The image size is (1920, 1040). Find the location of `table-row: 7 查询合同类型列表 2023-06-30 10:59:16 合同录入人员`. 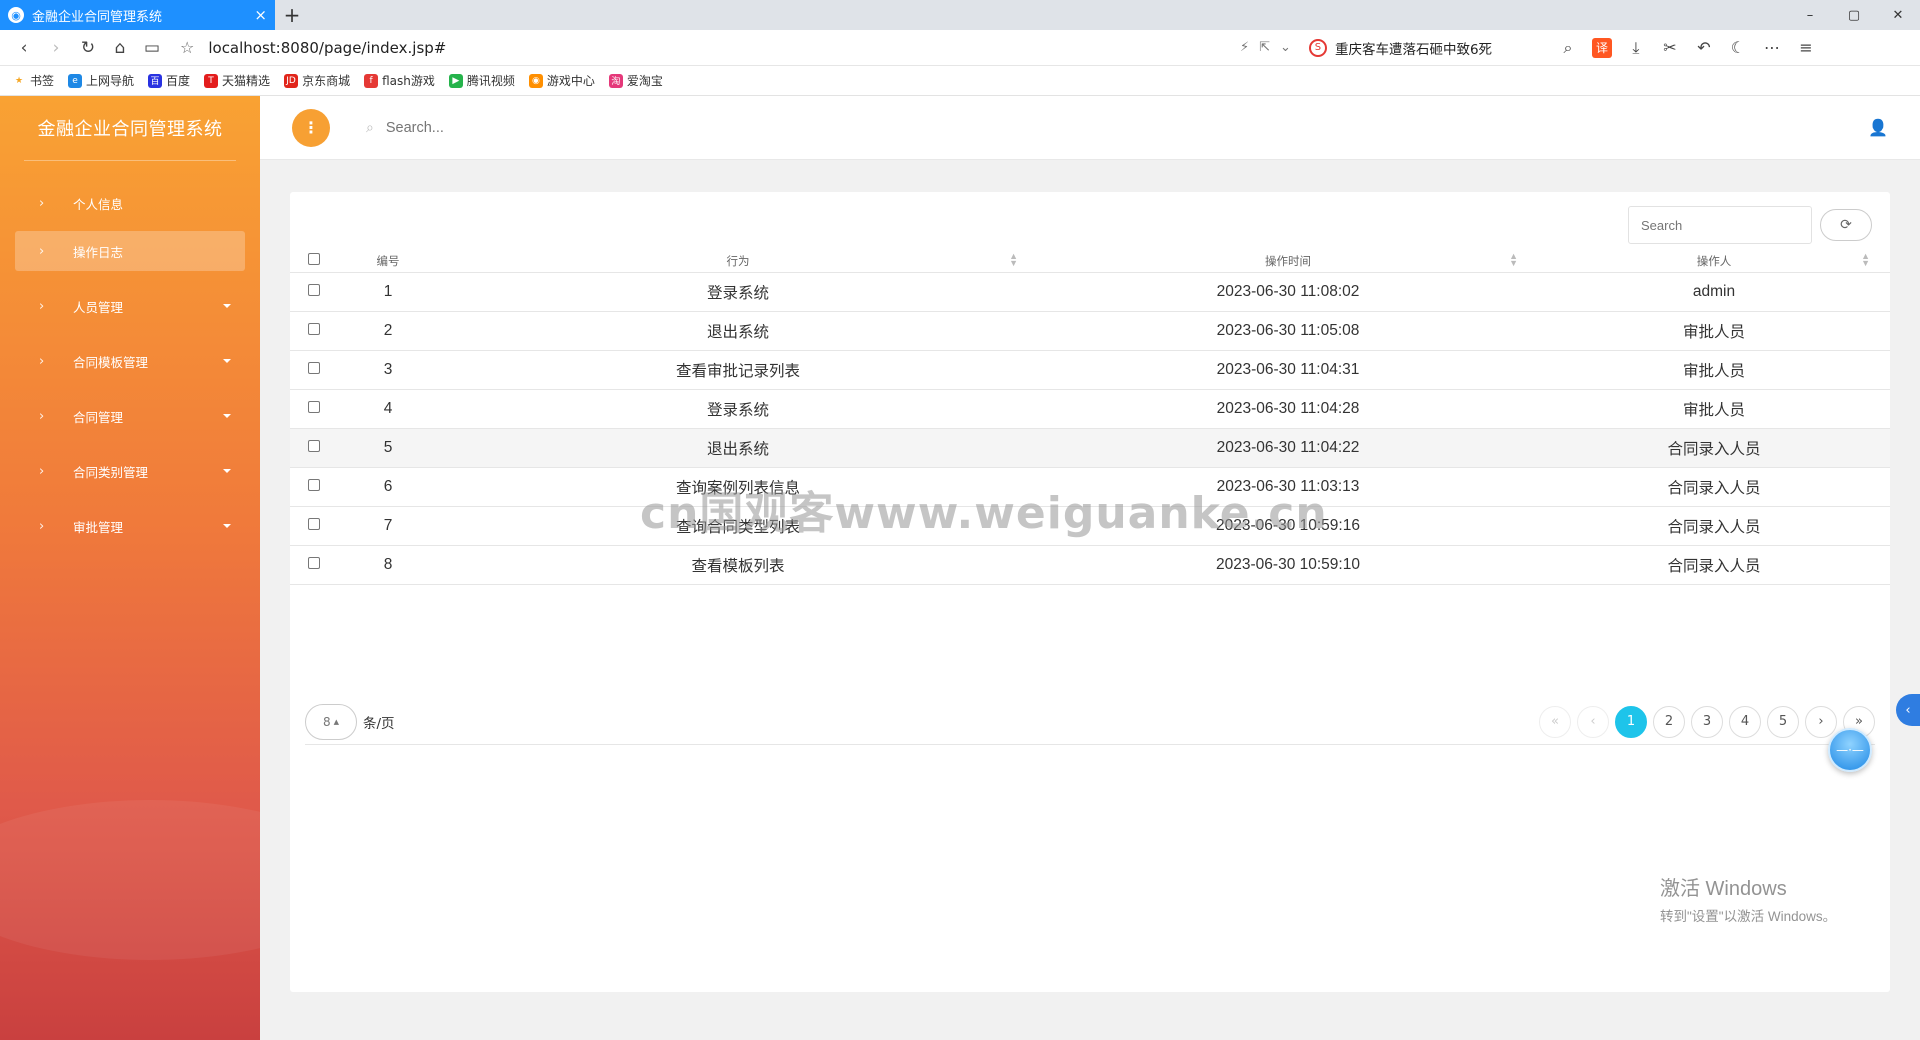

table-row: 7 查询合同类型列表 2023-06-30 10:59:16 合同录入人员 is located at coordinates (1090, 526).